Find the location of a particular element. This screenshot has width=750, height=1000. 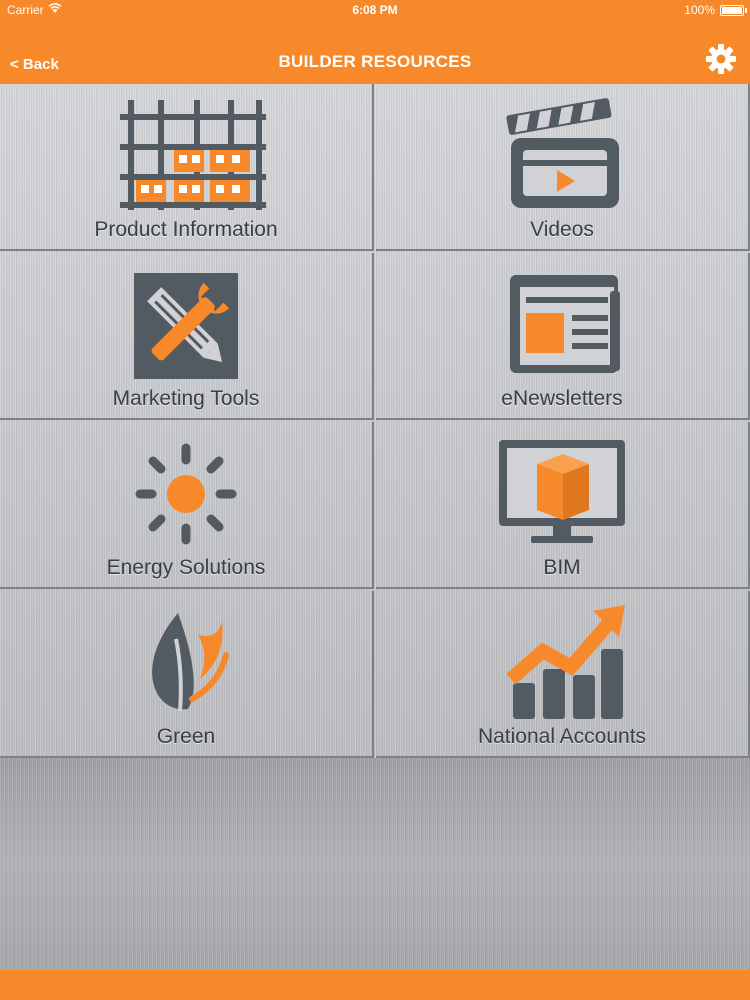

tile-enewsletters: eNewsletters is located at coordinates (563, 336).